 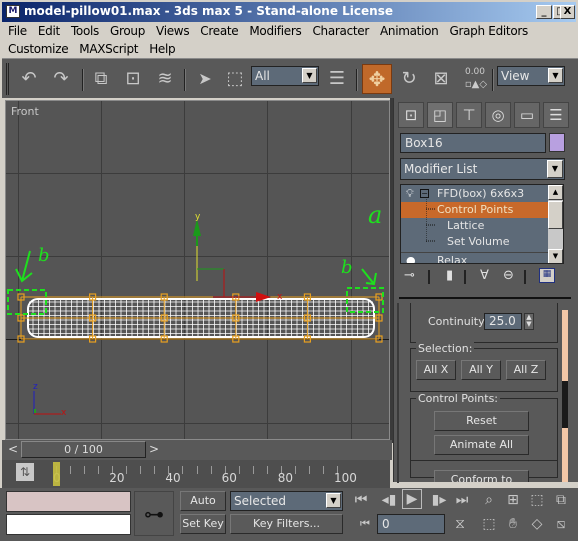 I want to click on utilities-icon: ☰, so click(x=556, y=115).